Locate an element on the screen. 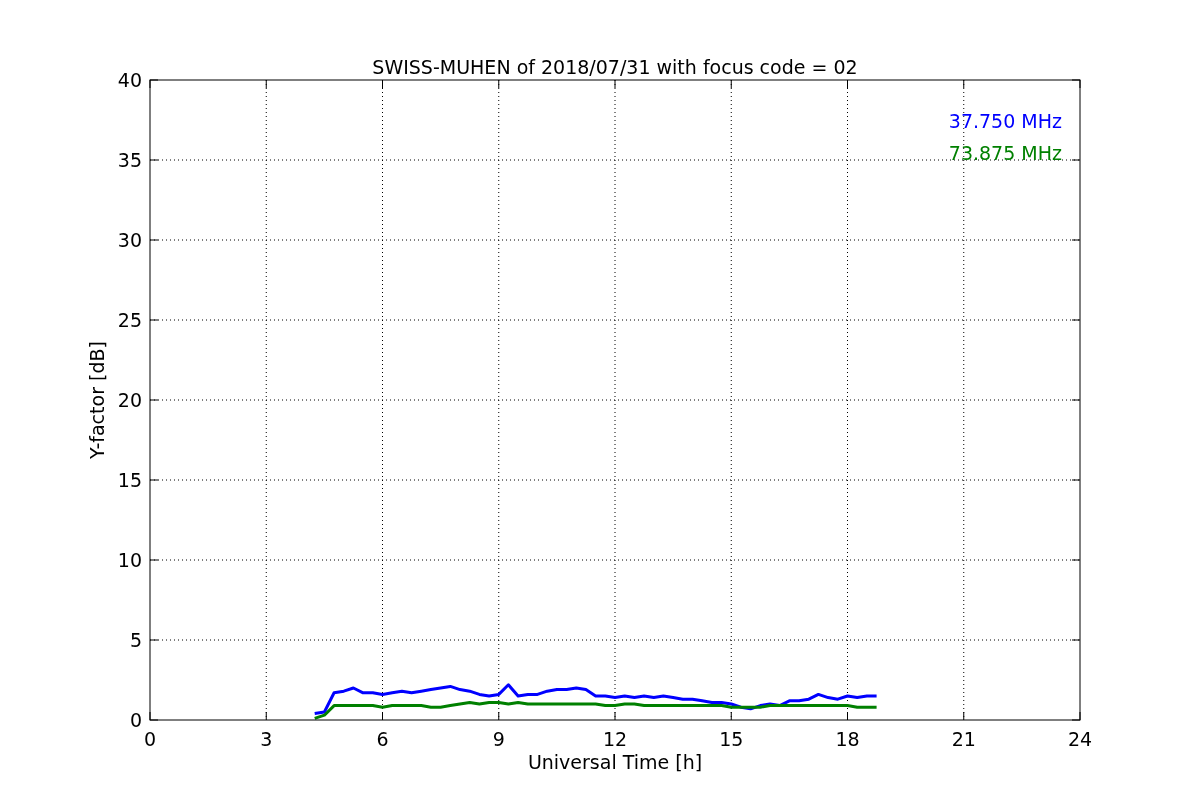 The image size is (1200, 800). tick-label: 5 is located at coordinates (135, 640).